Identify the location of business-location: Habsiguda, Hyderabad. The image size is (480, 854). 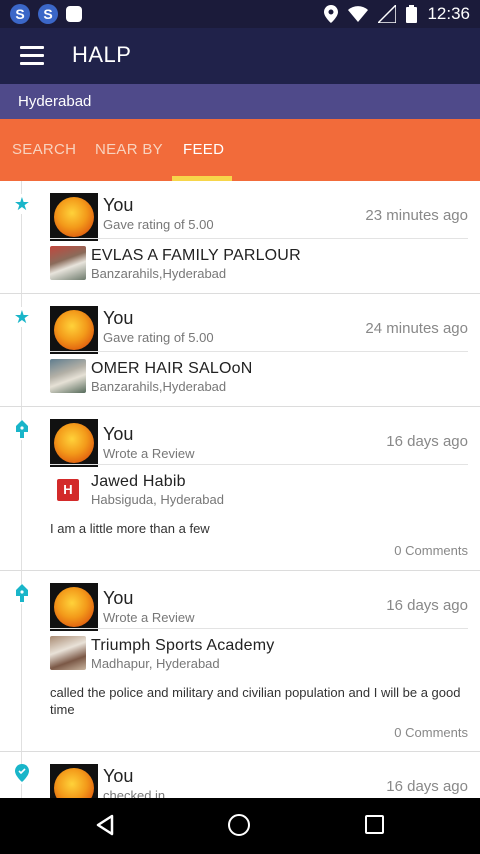
(157, 499).